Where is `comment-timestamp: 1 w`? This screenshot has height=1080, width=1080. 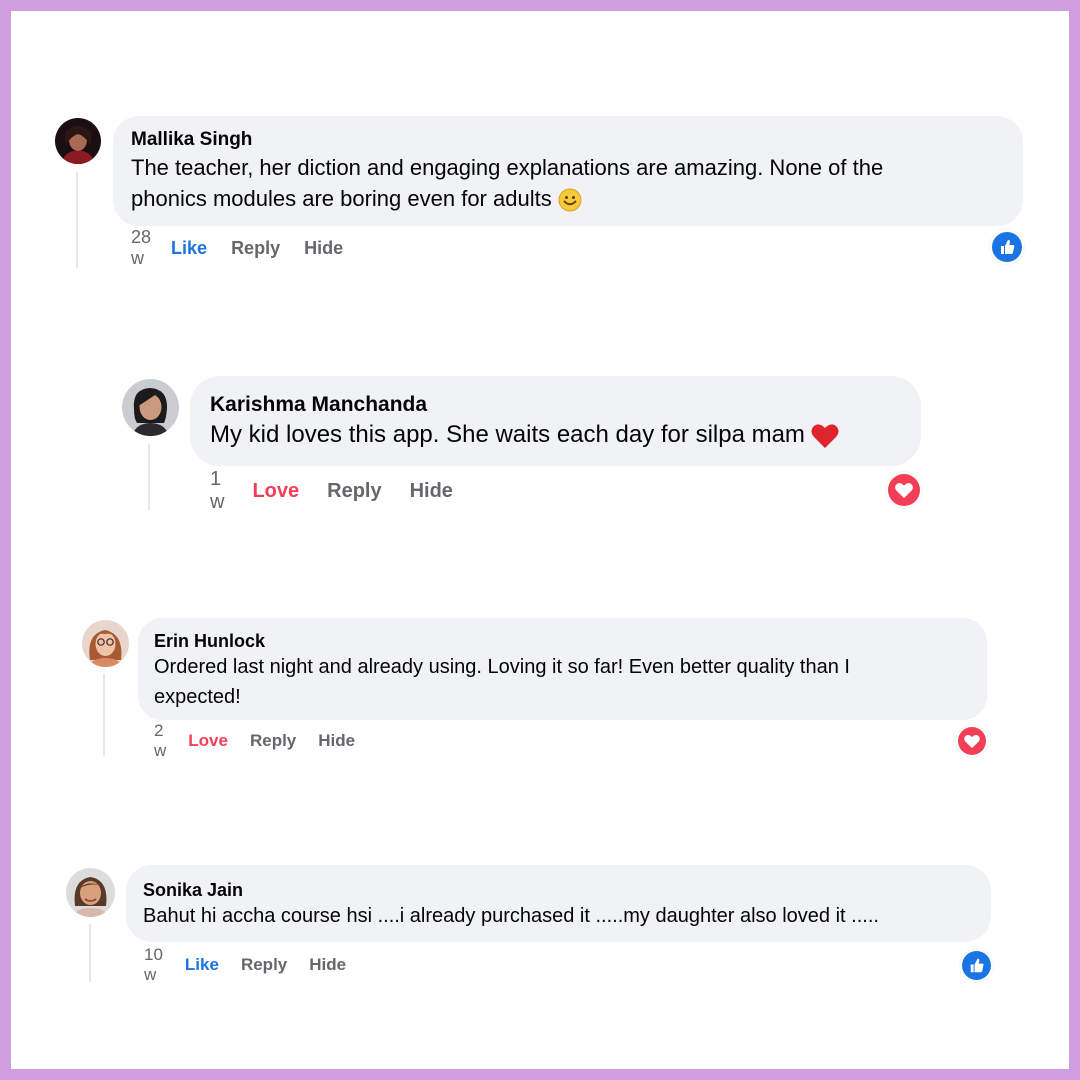 comment-timestamp: 1 w is located at coordinates (217, 491).